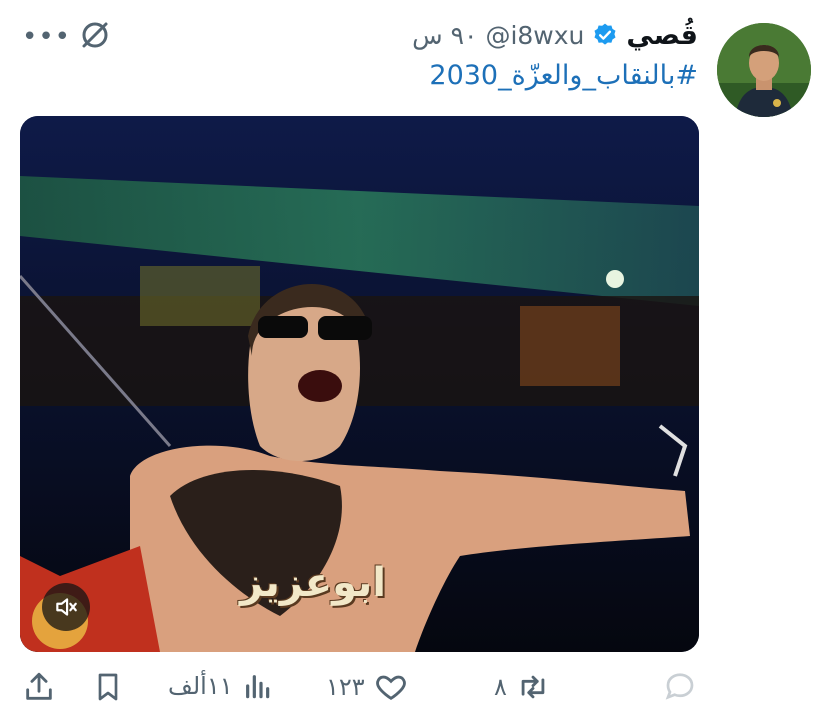 The width and height of the screenshot is (828, 715). I want to click on retweet-button: ٨, so click(522, 687).